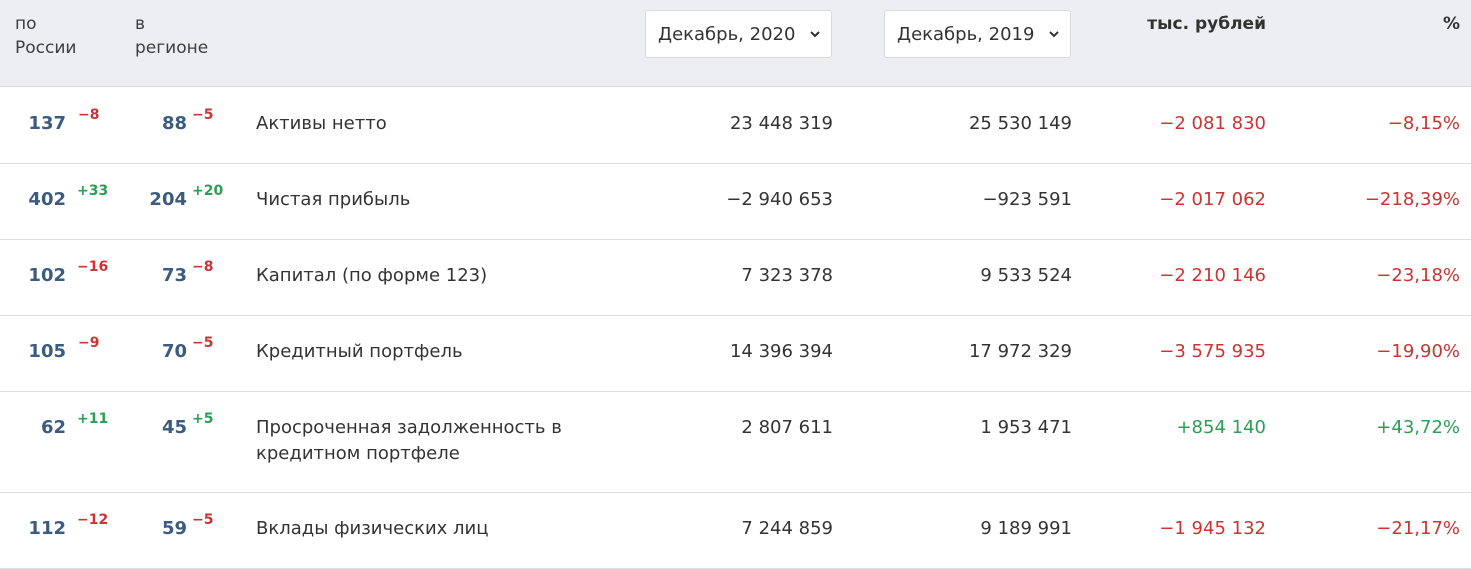 The image size is (1471, 569). What do you see at coordinates (1418, 427) in the screenshot?
I see `delta-pct: +43,72%` at bounding box center [1418, 427].